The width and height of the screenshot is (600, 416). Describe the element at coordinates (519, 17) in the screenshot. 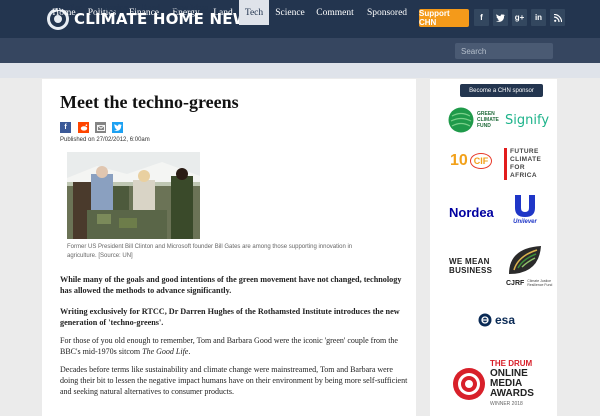

I see `google-plus-icon: g+` at that location.